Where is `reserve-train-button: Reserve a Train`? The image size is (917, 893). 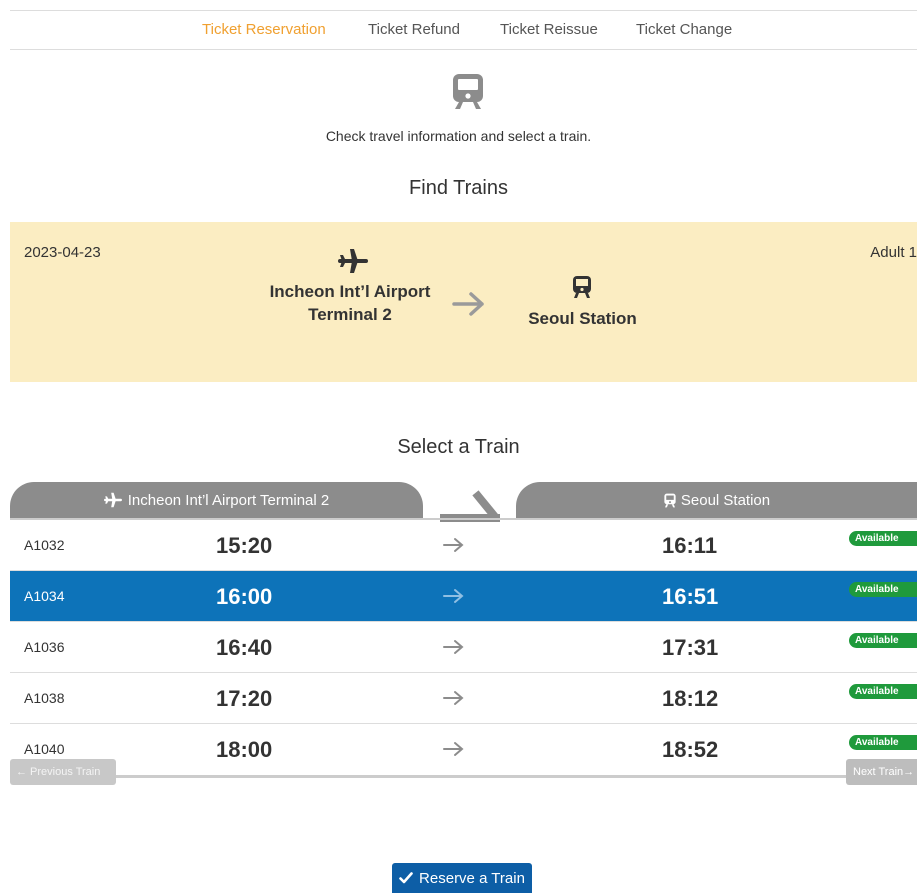
reserve-train-button: Reserve a Train is located at coordinates (462, 878).